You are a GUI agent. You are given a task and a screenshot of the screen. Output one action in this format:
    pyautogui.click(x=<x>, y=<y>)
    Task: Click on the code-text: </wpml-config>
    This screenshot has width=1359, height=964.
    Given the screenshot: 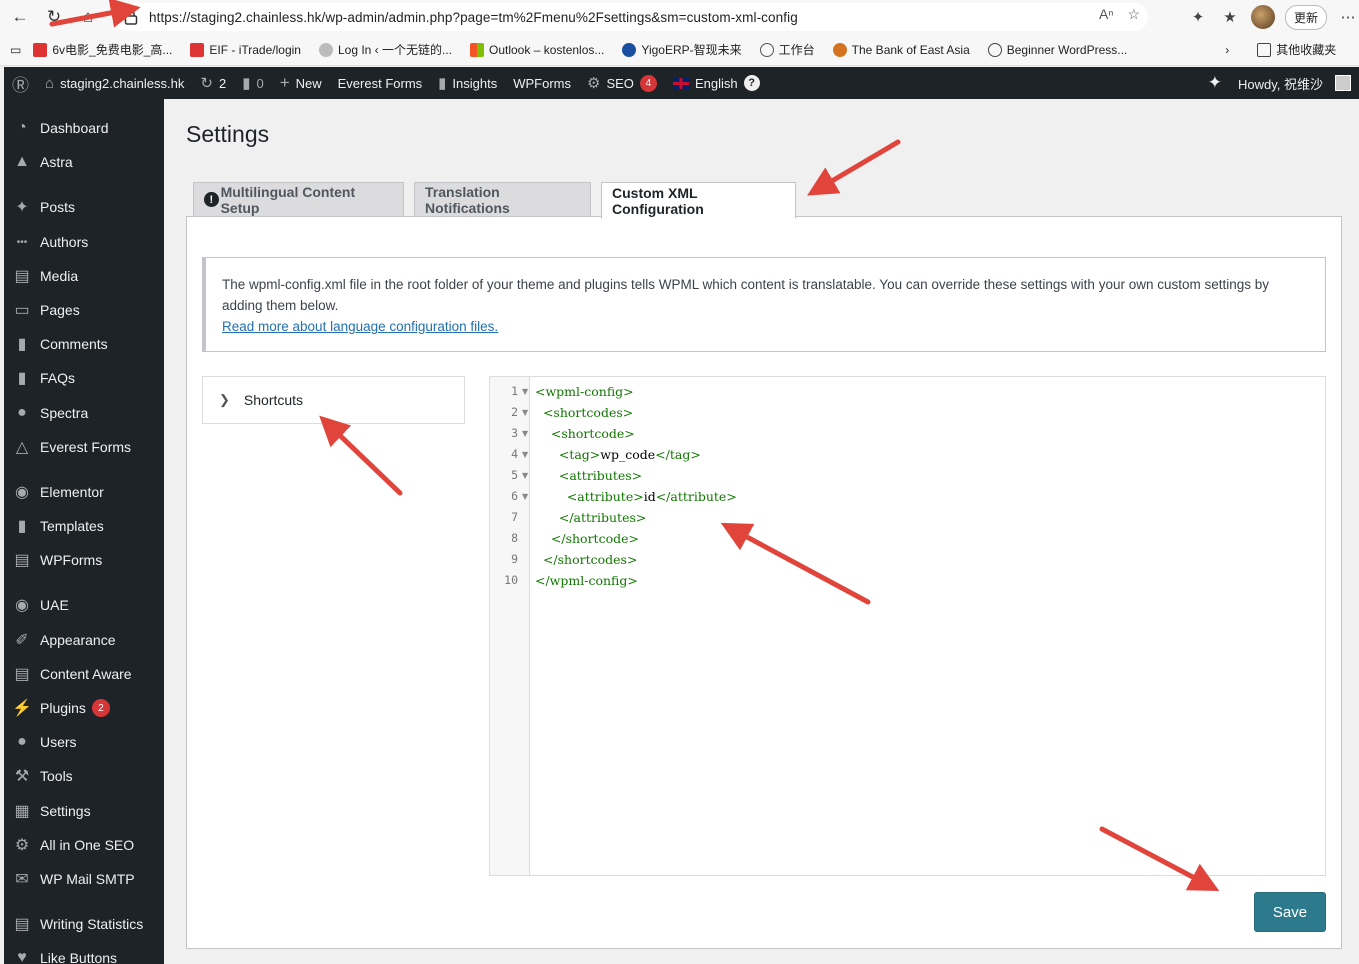 What is the action you would take?
    pyautogui.click(x=586, y=580)
    